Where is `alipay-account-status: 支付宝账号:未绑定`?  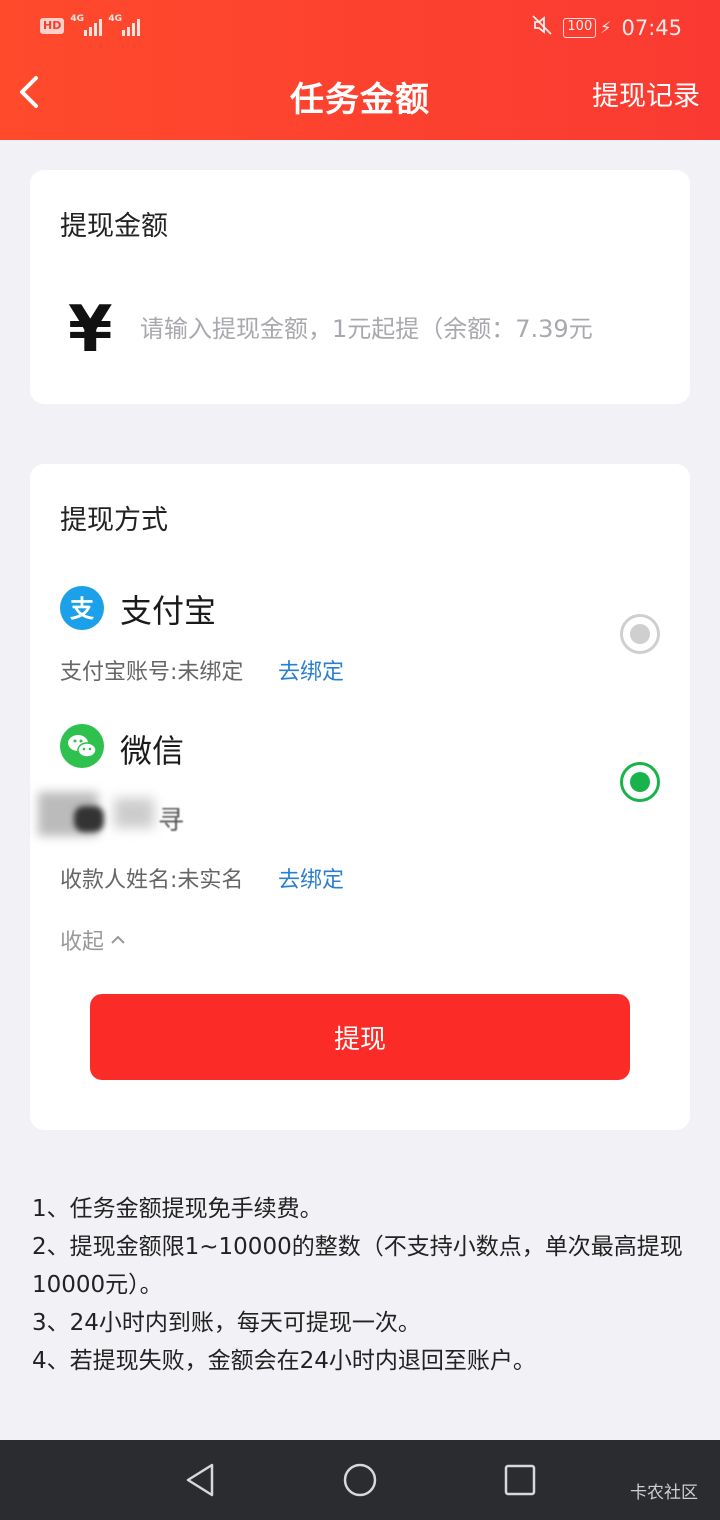 alipay-account-status: 支付宝账号:未绑定 is located at coordinates (152, 672).